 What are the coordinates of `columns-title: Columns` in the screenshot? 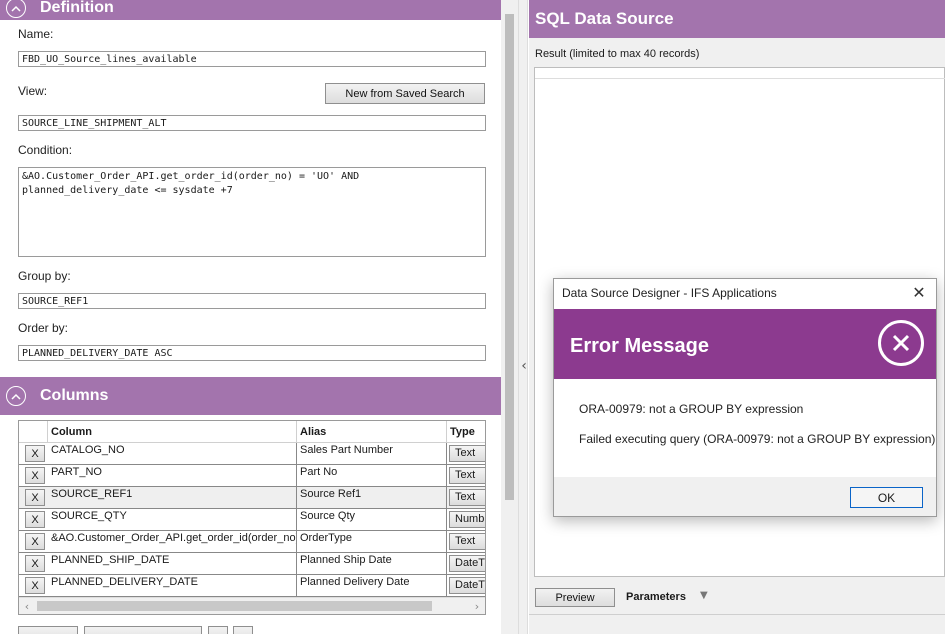 It's located at (74, 395).